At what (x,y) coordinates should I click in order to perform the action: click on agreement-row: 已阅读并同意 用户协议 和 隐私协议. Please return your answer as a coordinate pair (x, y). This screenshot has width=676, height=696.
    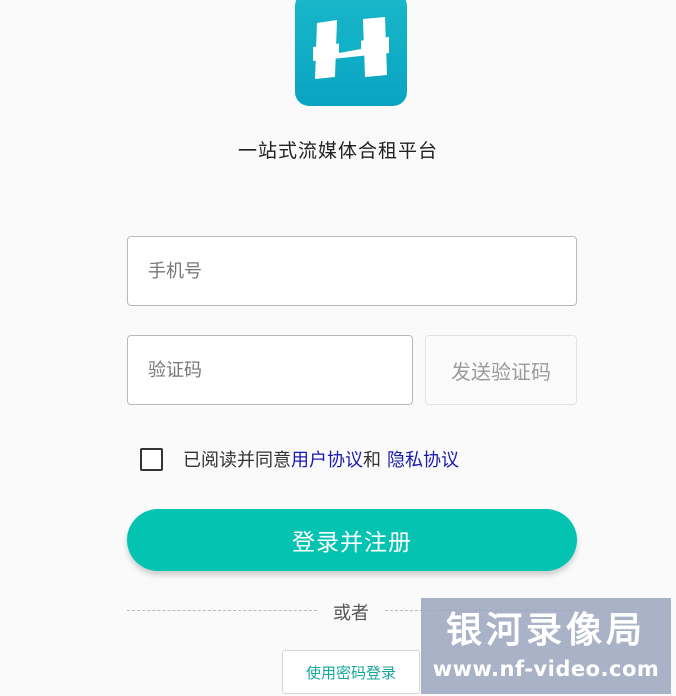
    Looking at the image, I should click on (299, 459).